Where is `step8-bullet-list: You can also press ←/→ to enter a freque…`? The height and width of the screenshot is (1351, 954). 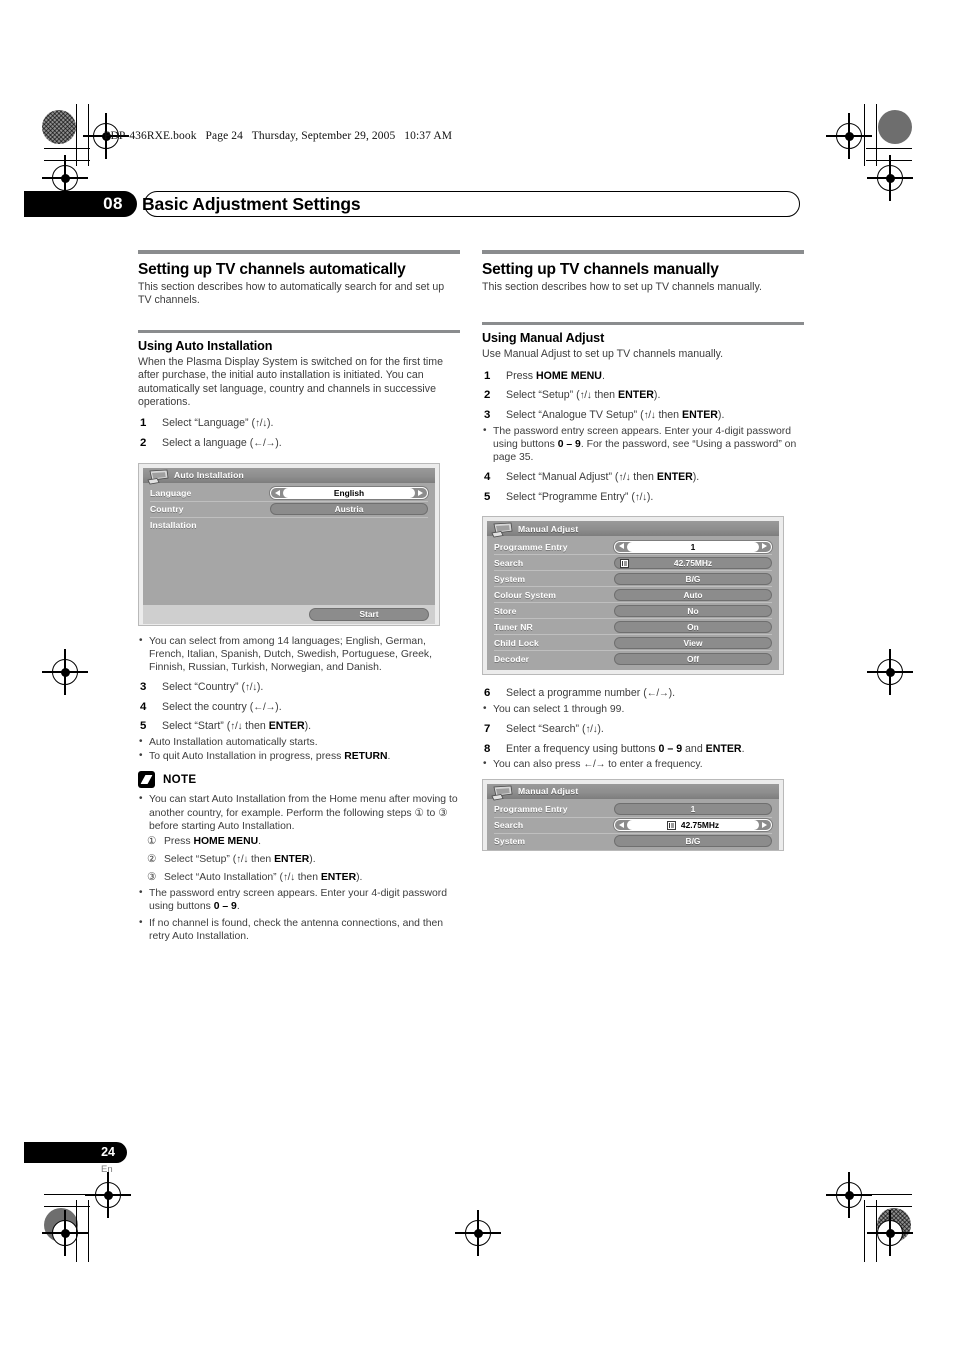
step8-bullet-list: You can also press ←/→ to enter a freque… is located at coordinates (643, 764).